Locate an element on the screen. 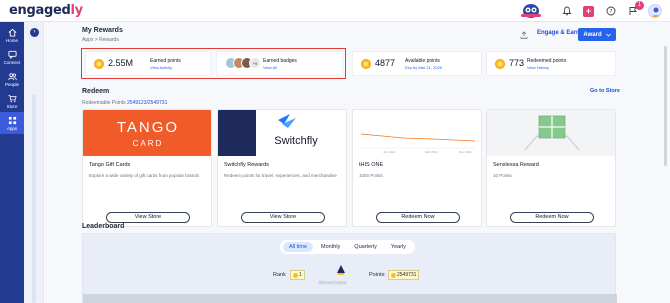 This screenshot has width=670, height=303. rank-value: 1 is located at coordinates (300, 275).